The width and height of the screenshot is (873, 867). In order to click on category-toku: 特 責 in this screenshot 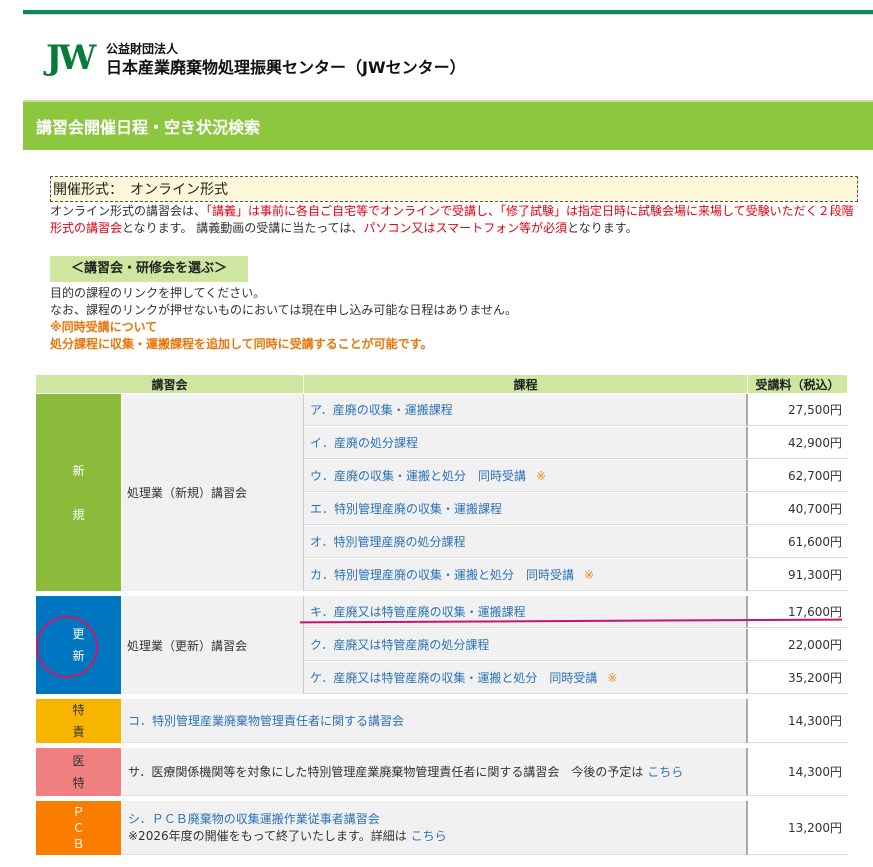, I will do `click(79, 721)`.